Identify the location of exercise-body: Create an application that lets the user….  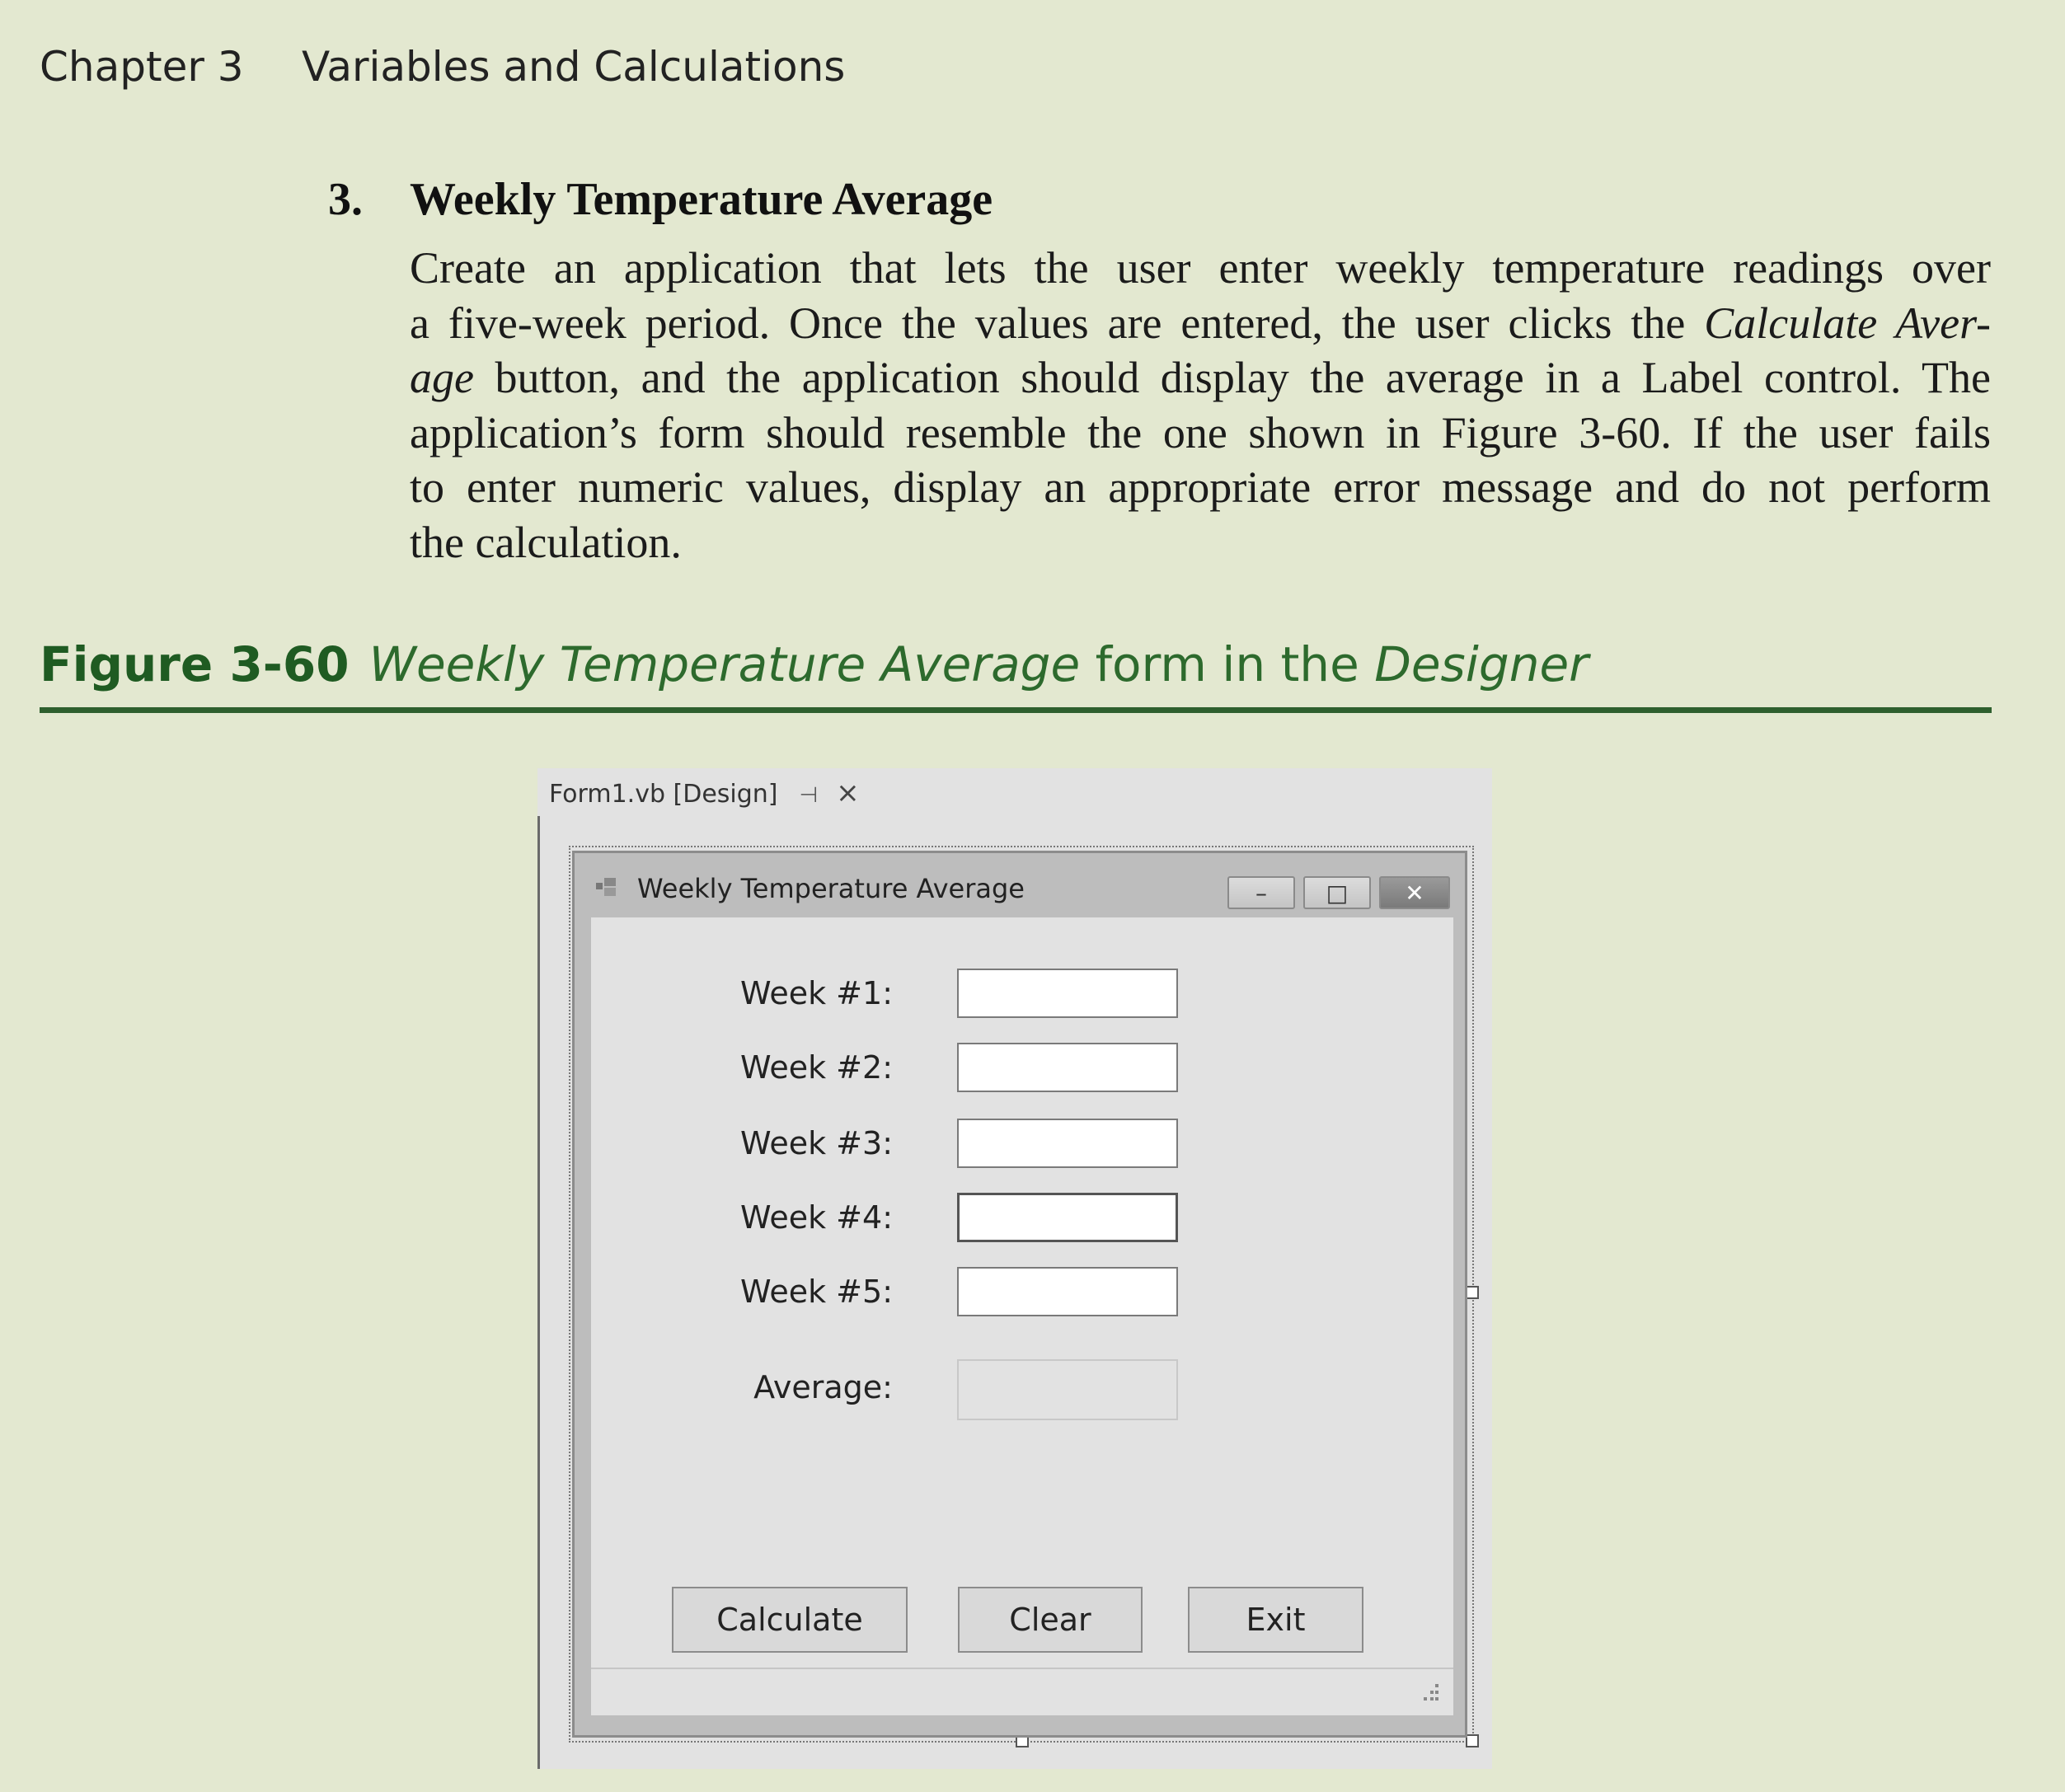
(1200, 405).